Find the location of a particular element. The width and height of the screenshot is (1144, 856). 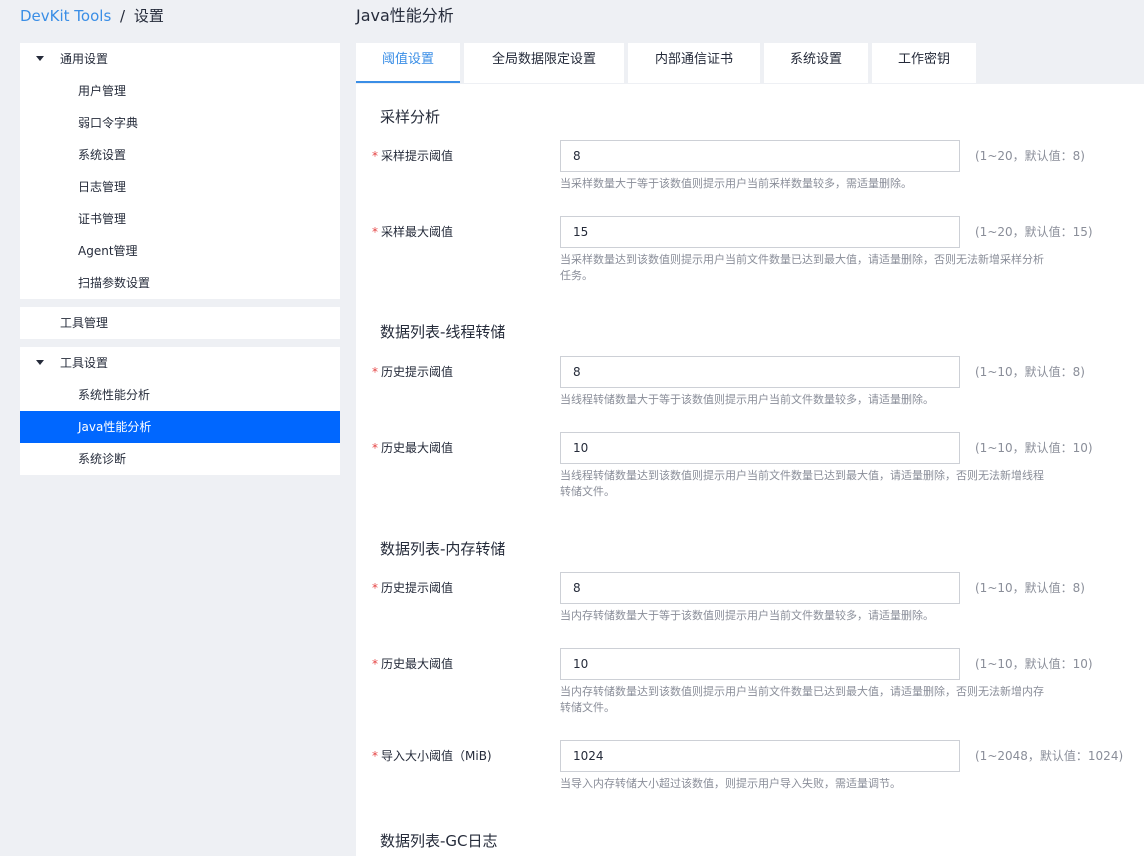

breadcrumb: DevKit Tools / 设置 is located at coordinates (92, 16).